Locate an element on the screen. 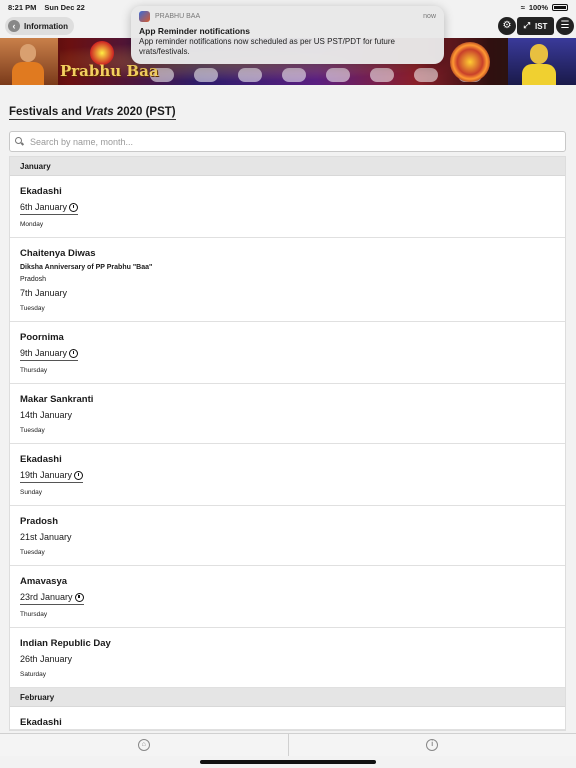 Image resolution: width=576 pixels, height=768 pixels. festival-date: 26th January is located at coordinates (46, 659).